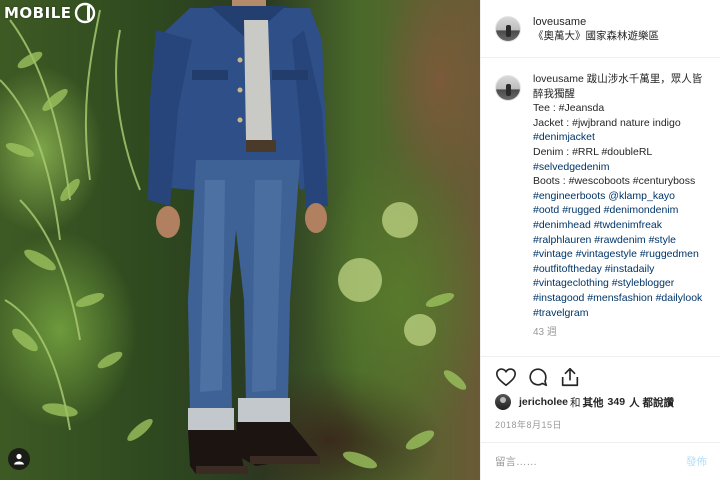 The height and width of the screenshot is (480, 720). I want to click on caption-line: Jacket : #jwjbrand nature indigo, so click(607, 122).